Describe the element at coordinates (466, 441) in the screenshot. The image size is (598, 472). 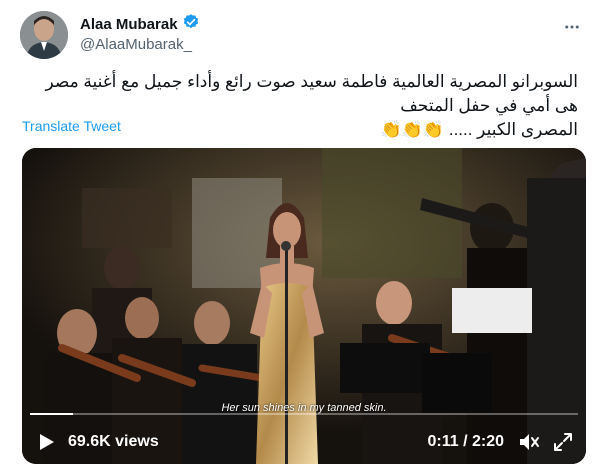
I see `video-time: 0:11 / 2:20` at that location.